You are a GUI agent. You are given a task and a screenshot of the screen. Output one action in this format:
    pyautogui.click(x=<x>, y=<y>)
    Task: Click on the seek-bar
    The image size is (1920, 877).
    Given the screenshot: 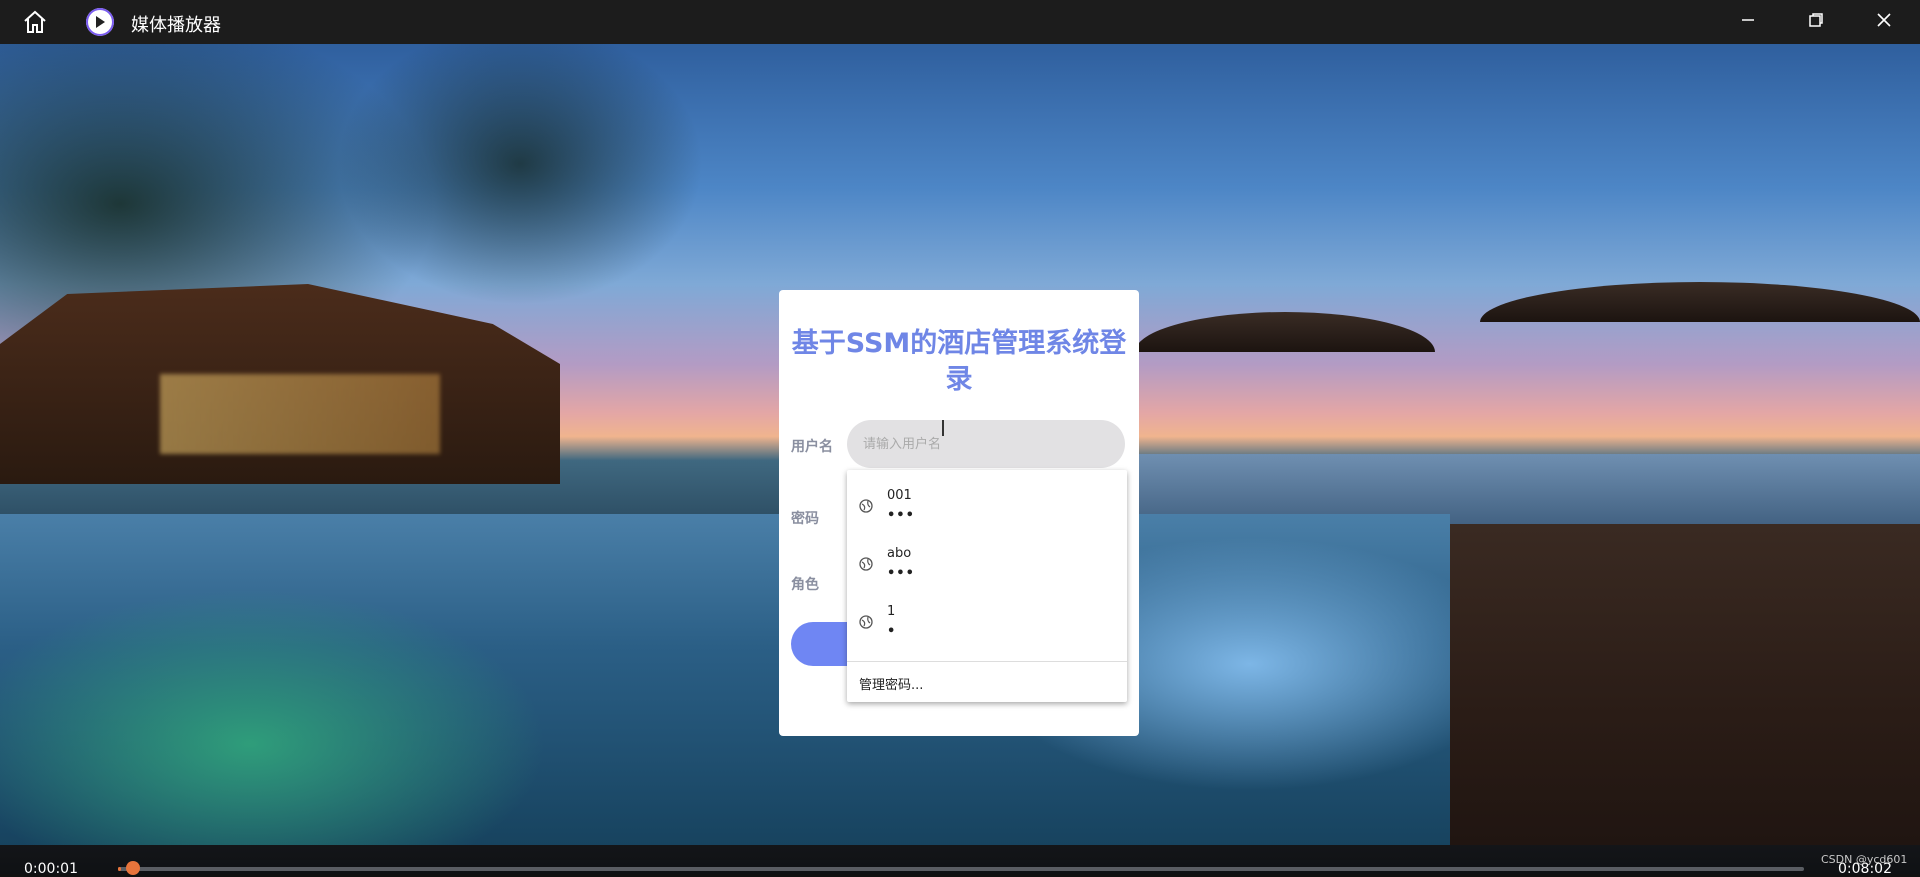 What is the action you would take?
    pyautogui.click(x=961, y=869)
    